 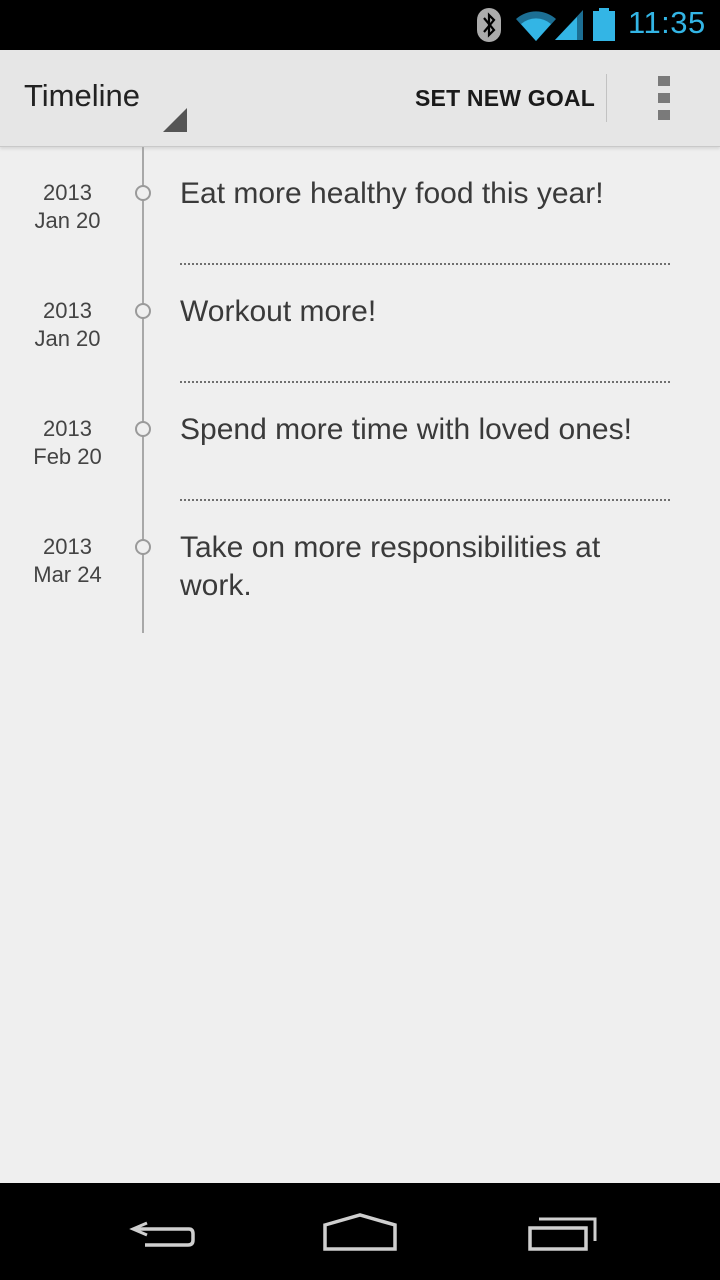 I want to click on timeline-spinner: Timeline, so click(x=100, y=98).